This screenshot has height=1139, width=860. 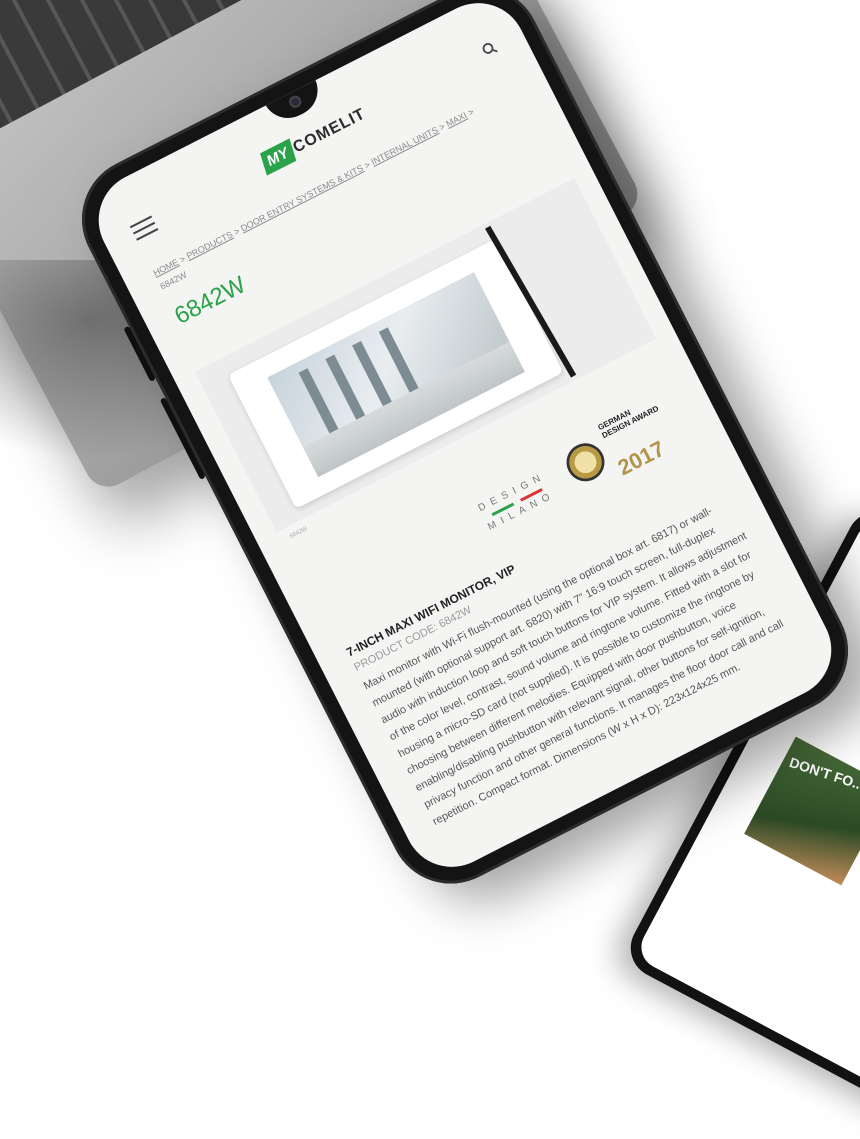 I want to click on breadcrumb-internal-units: INTERNAL UNITS, so click(x=405, y=146).